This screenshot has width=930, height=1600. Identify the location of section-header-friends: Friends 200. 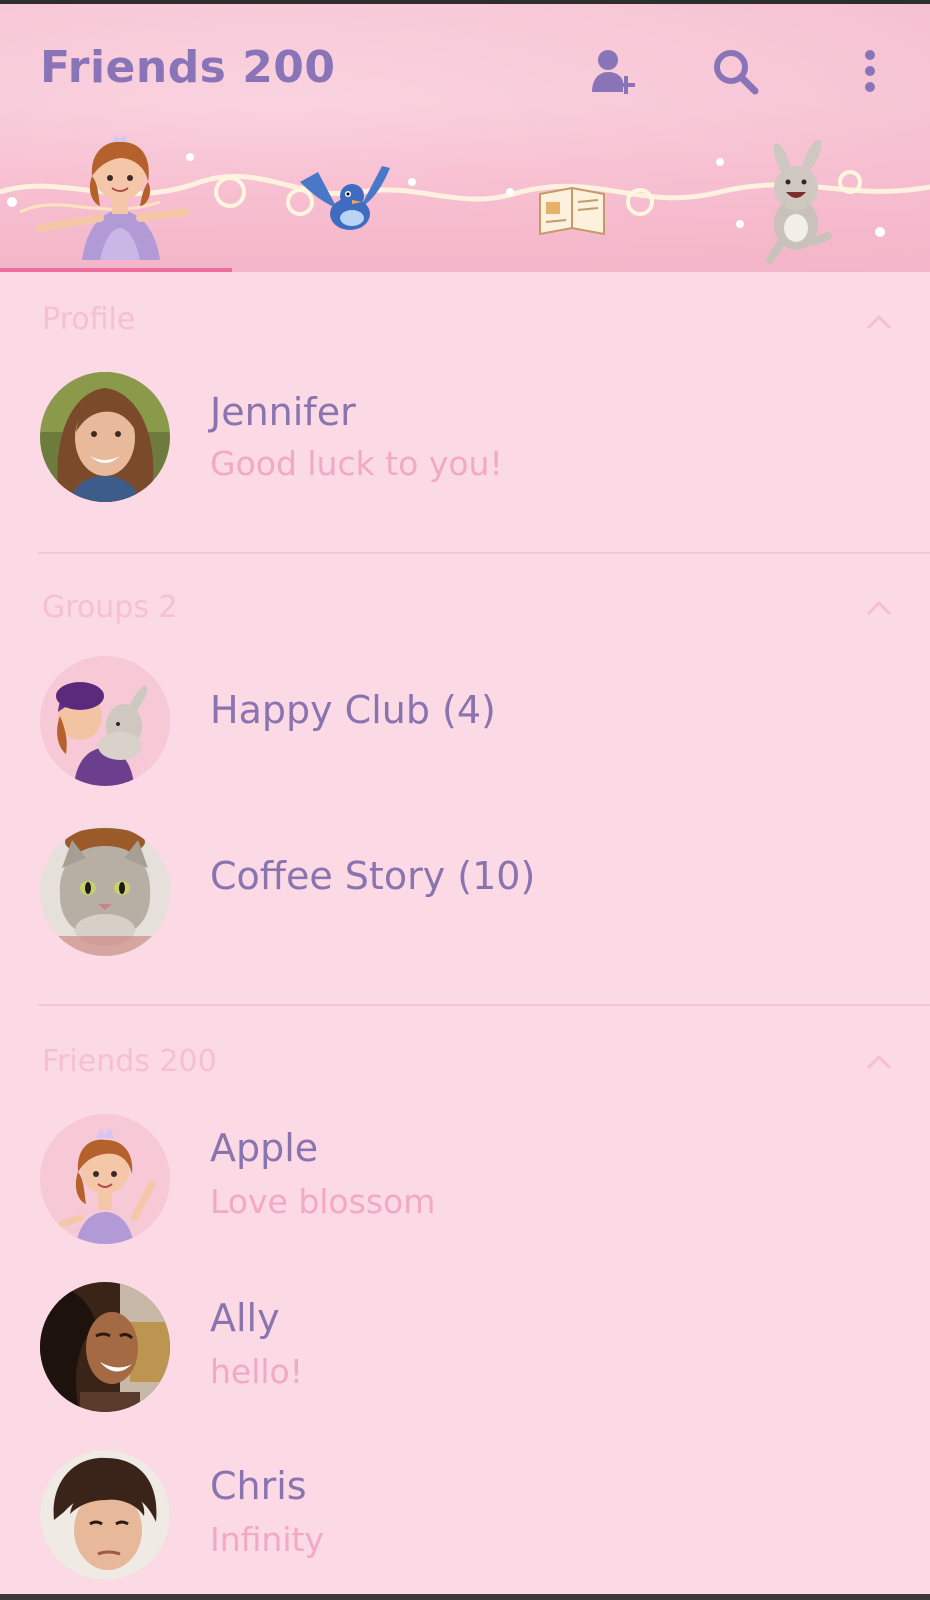
(129, 1061).